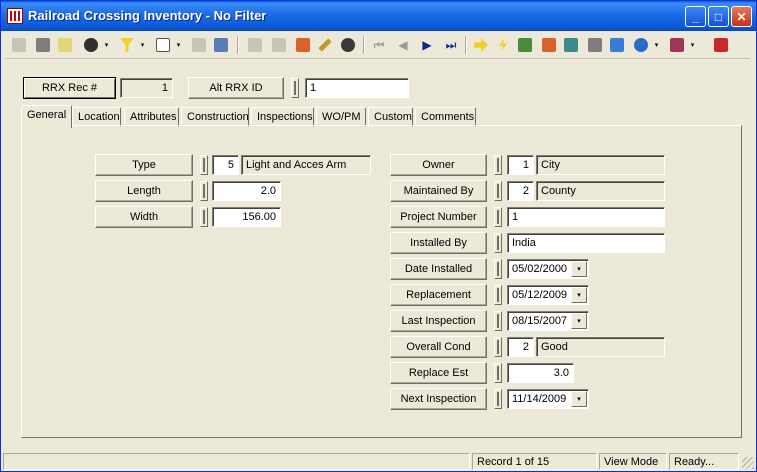 Image resolution: width=757 pixels, height=472 pixels. What do you see at coordinates (438, 321) in the screenshot?
I see `last-inspection-button: Last Inspection` at bounding box center [438, 321].